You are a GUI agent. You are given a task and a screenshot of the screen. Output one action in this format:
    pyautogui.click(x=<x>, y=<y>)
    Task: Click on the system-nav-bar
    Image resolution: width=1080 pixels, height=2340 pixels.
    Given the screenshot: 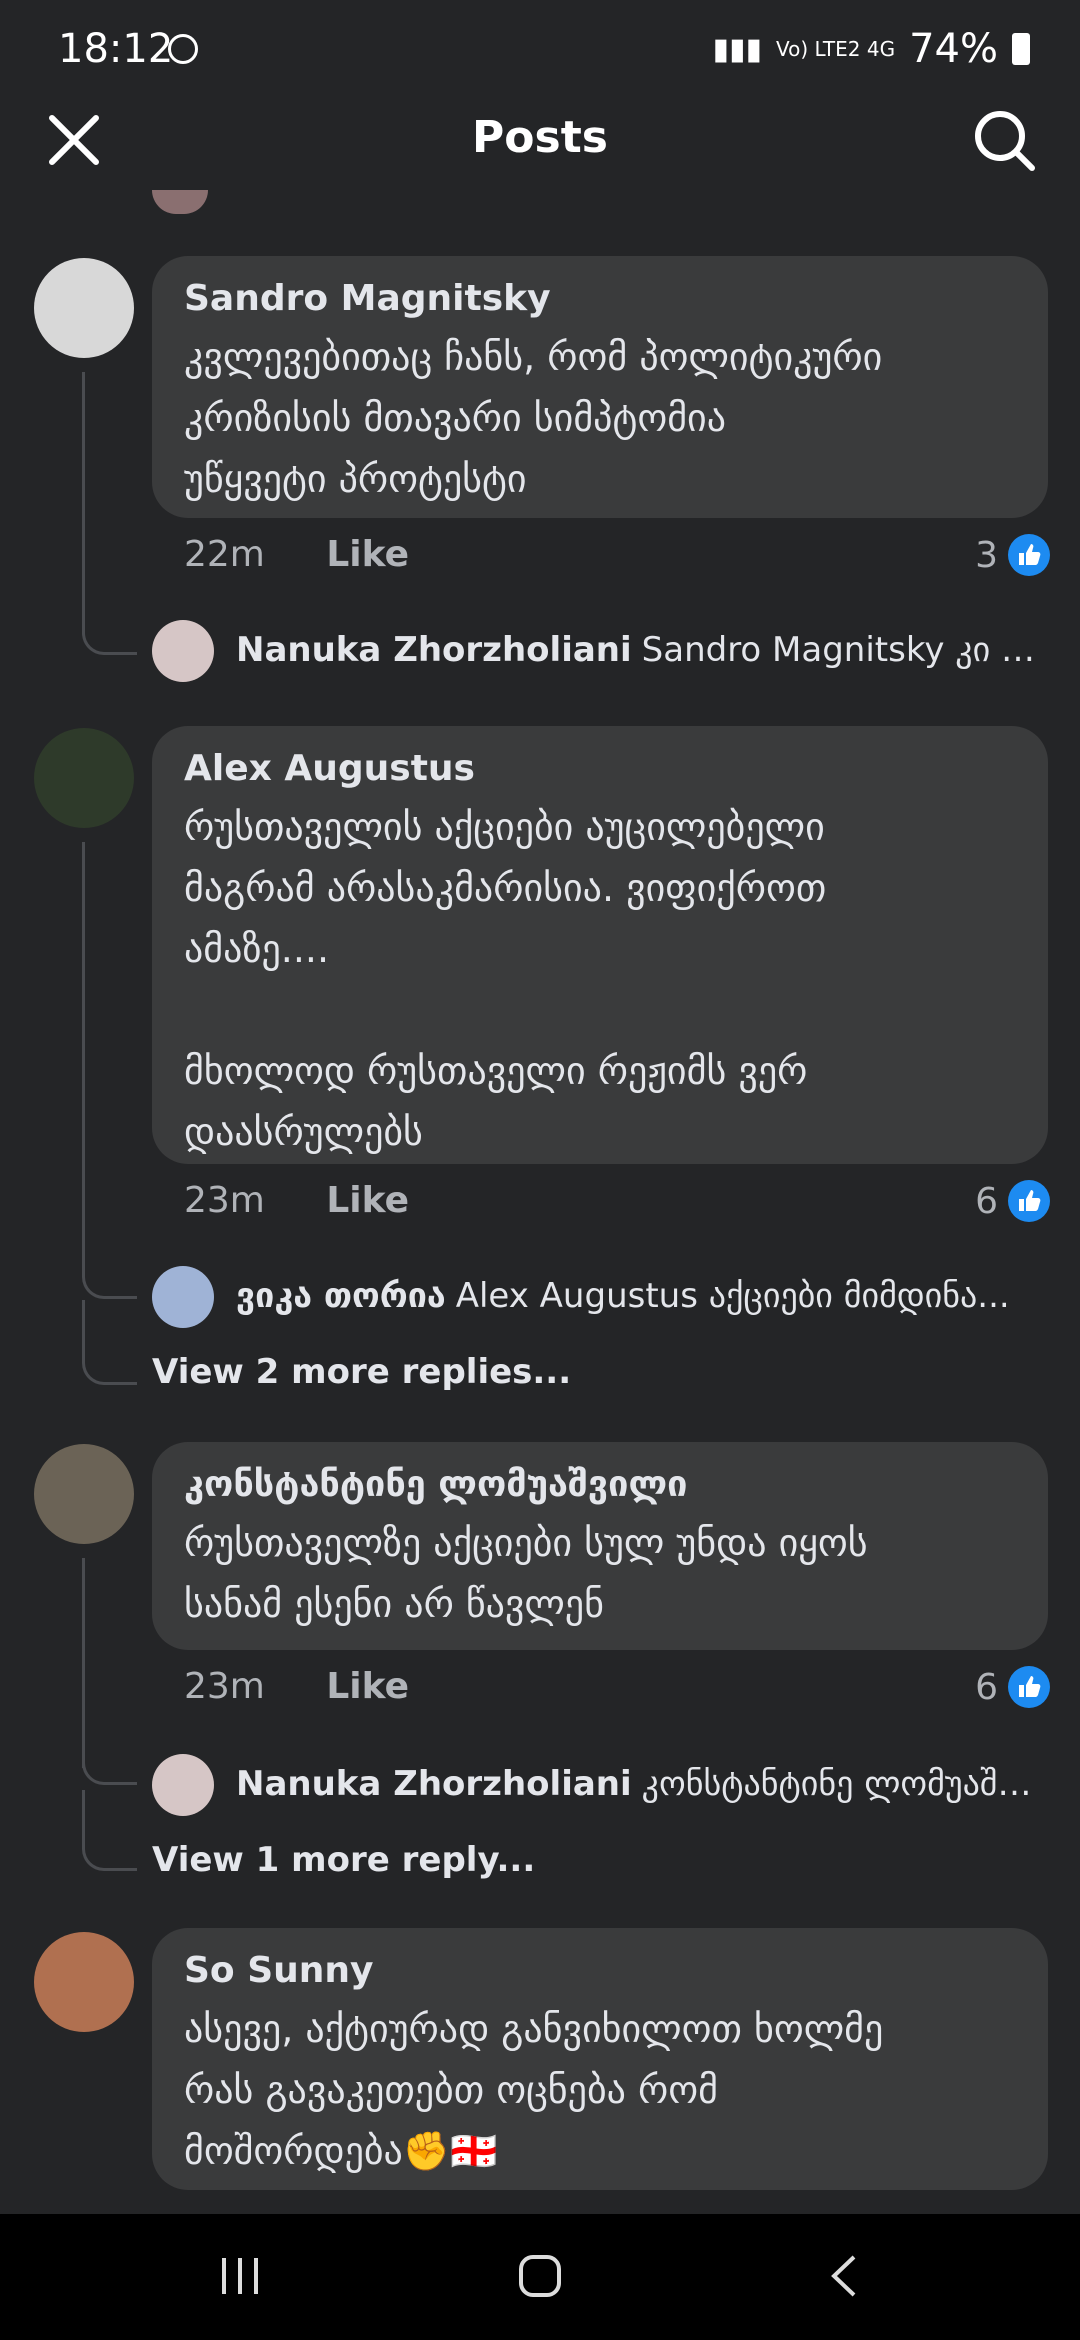 What is the action you would take?
    pyautogui.click(x=540, y=2277)
    